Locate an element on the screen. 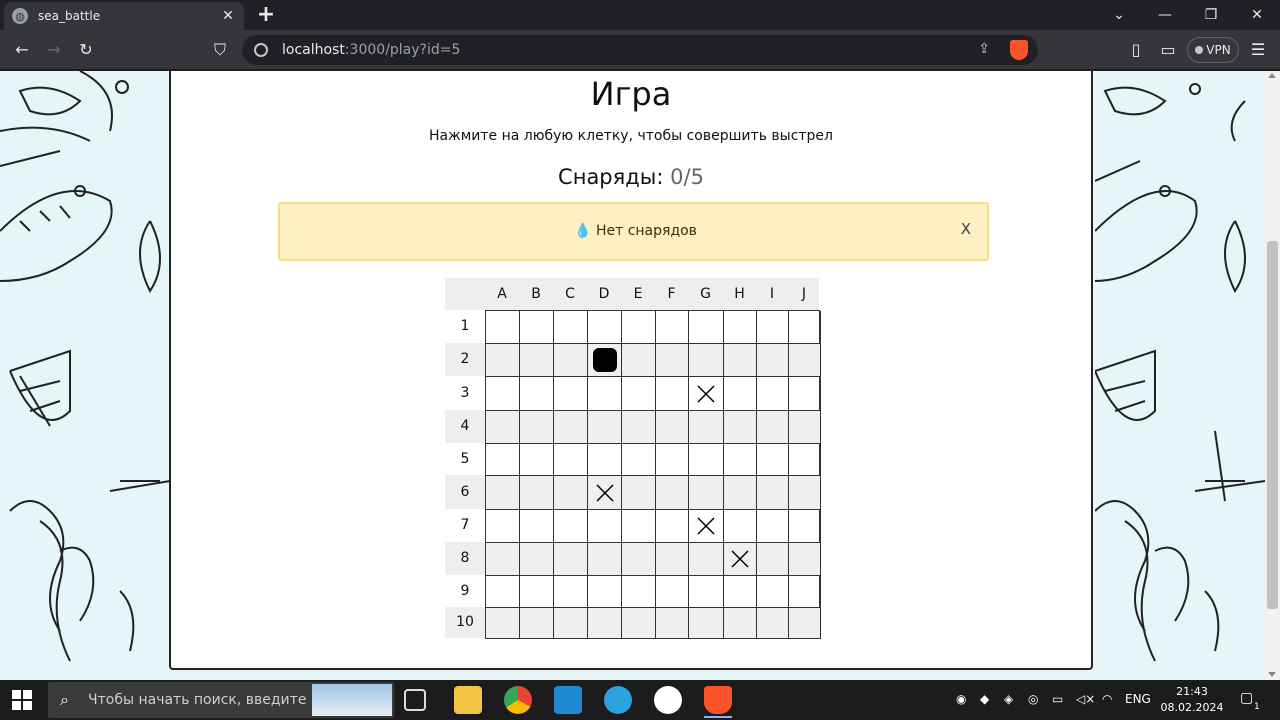 Image resolution: width=1280 pixels, height=720 pixels. wallet-icon: ▭ is located at coordinates (1168, 50).